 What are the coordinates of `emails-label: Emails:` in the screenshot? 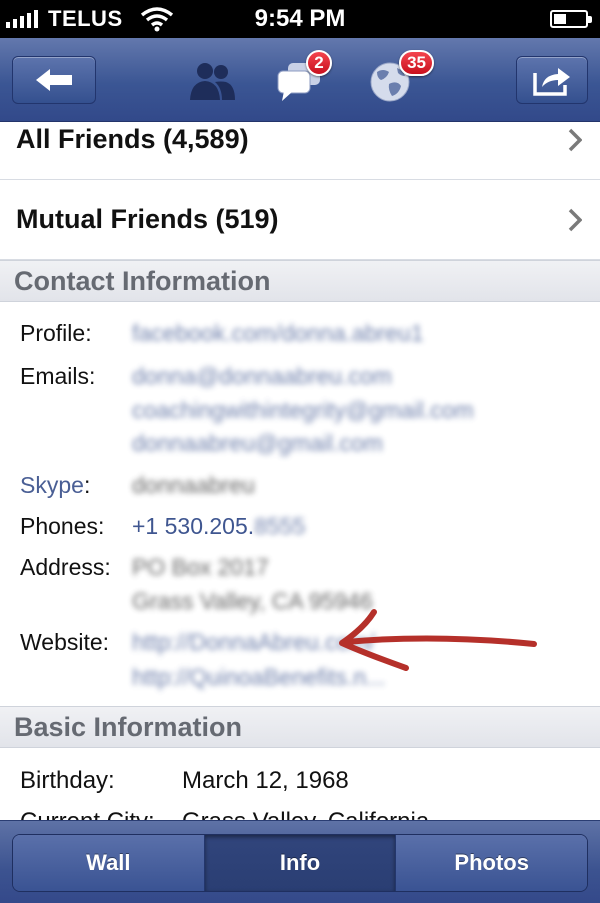 It's located at (58, 376).